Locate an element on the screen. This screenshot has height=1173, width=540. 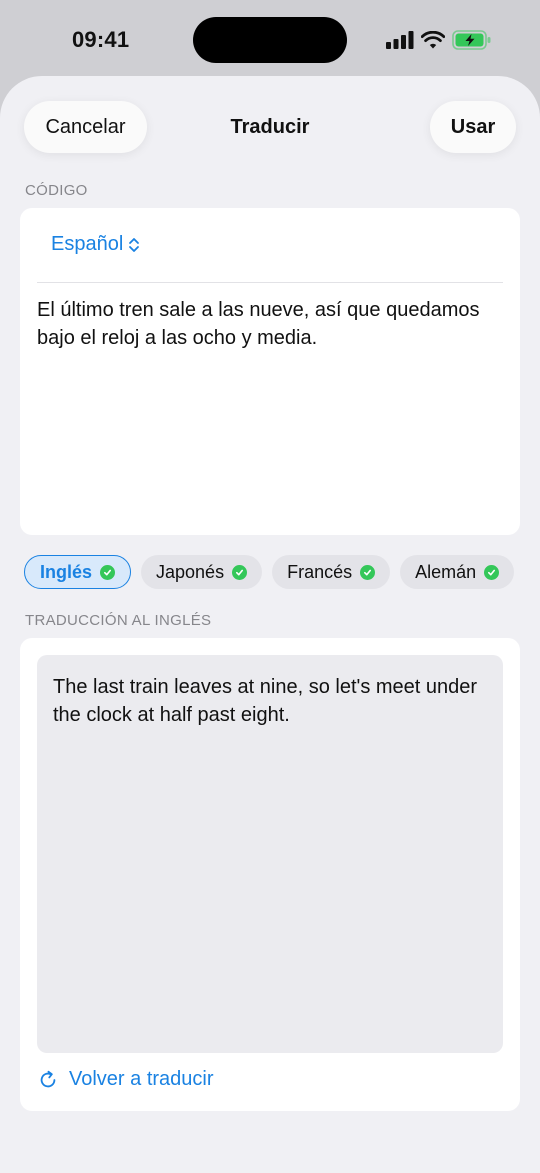
status-time: 09:41 is located at coordinates (101, 39).